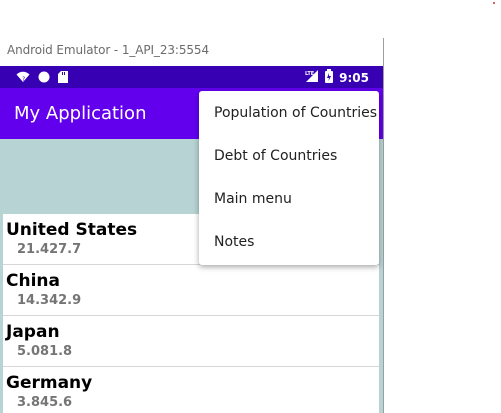 This screenshot has height=413, width=501. Describe the element at coordinates (337, 77) in the screenshot. I see `status-icons-right: LTE 9:05` at that location.